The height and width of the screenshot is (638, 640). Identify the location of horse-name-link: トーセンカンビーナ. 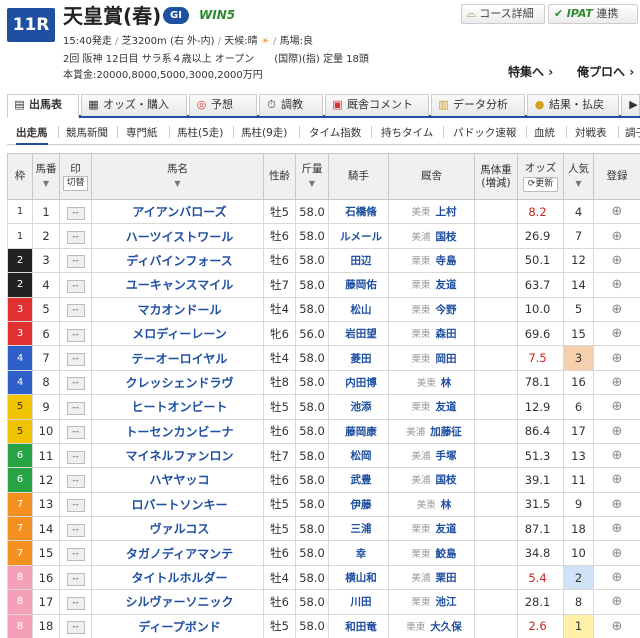
(177, 431).